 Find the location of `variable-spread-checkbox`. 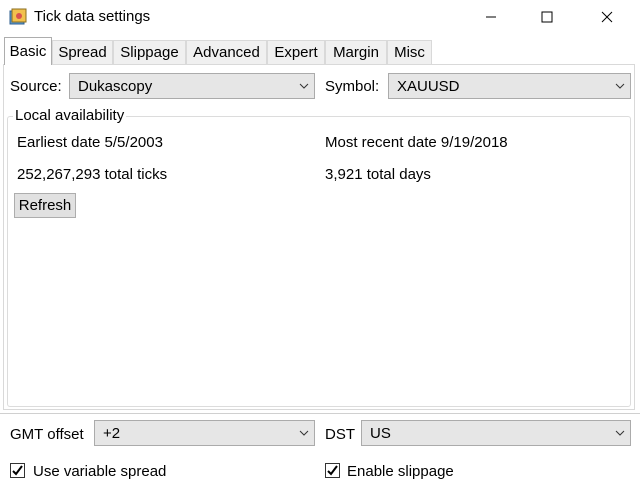

variable-spread-checkbox is located at coordinates (17, 470).